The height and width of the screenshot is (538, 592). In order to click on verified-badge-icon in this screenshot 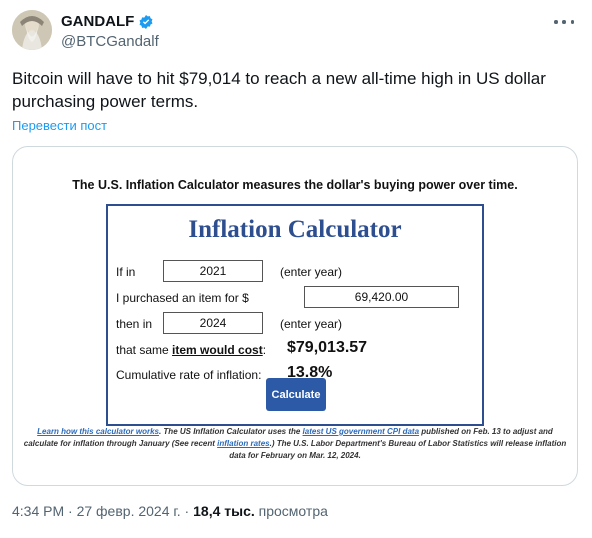, I will do `click(146, 21)`.